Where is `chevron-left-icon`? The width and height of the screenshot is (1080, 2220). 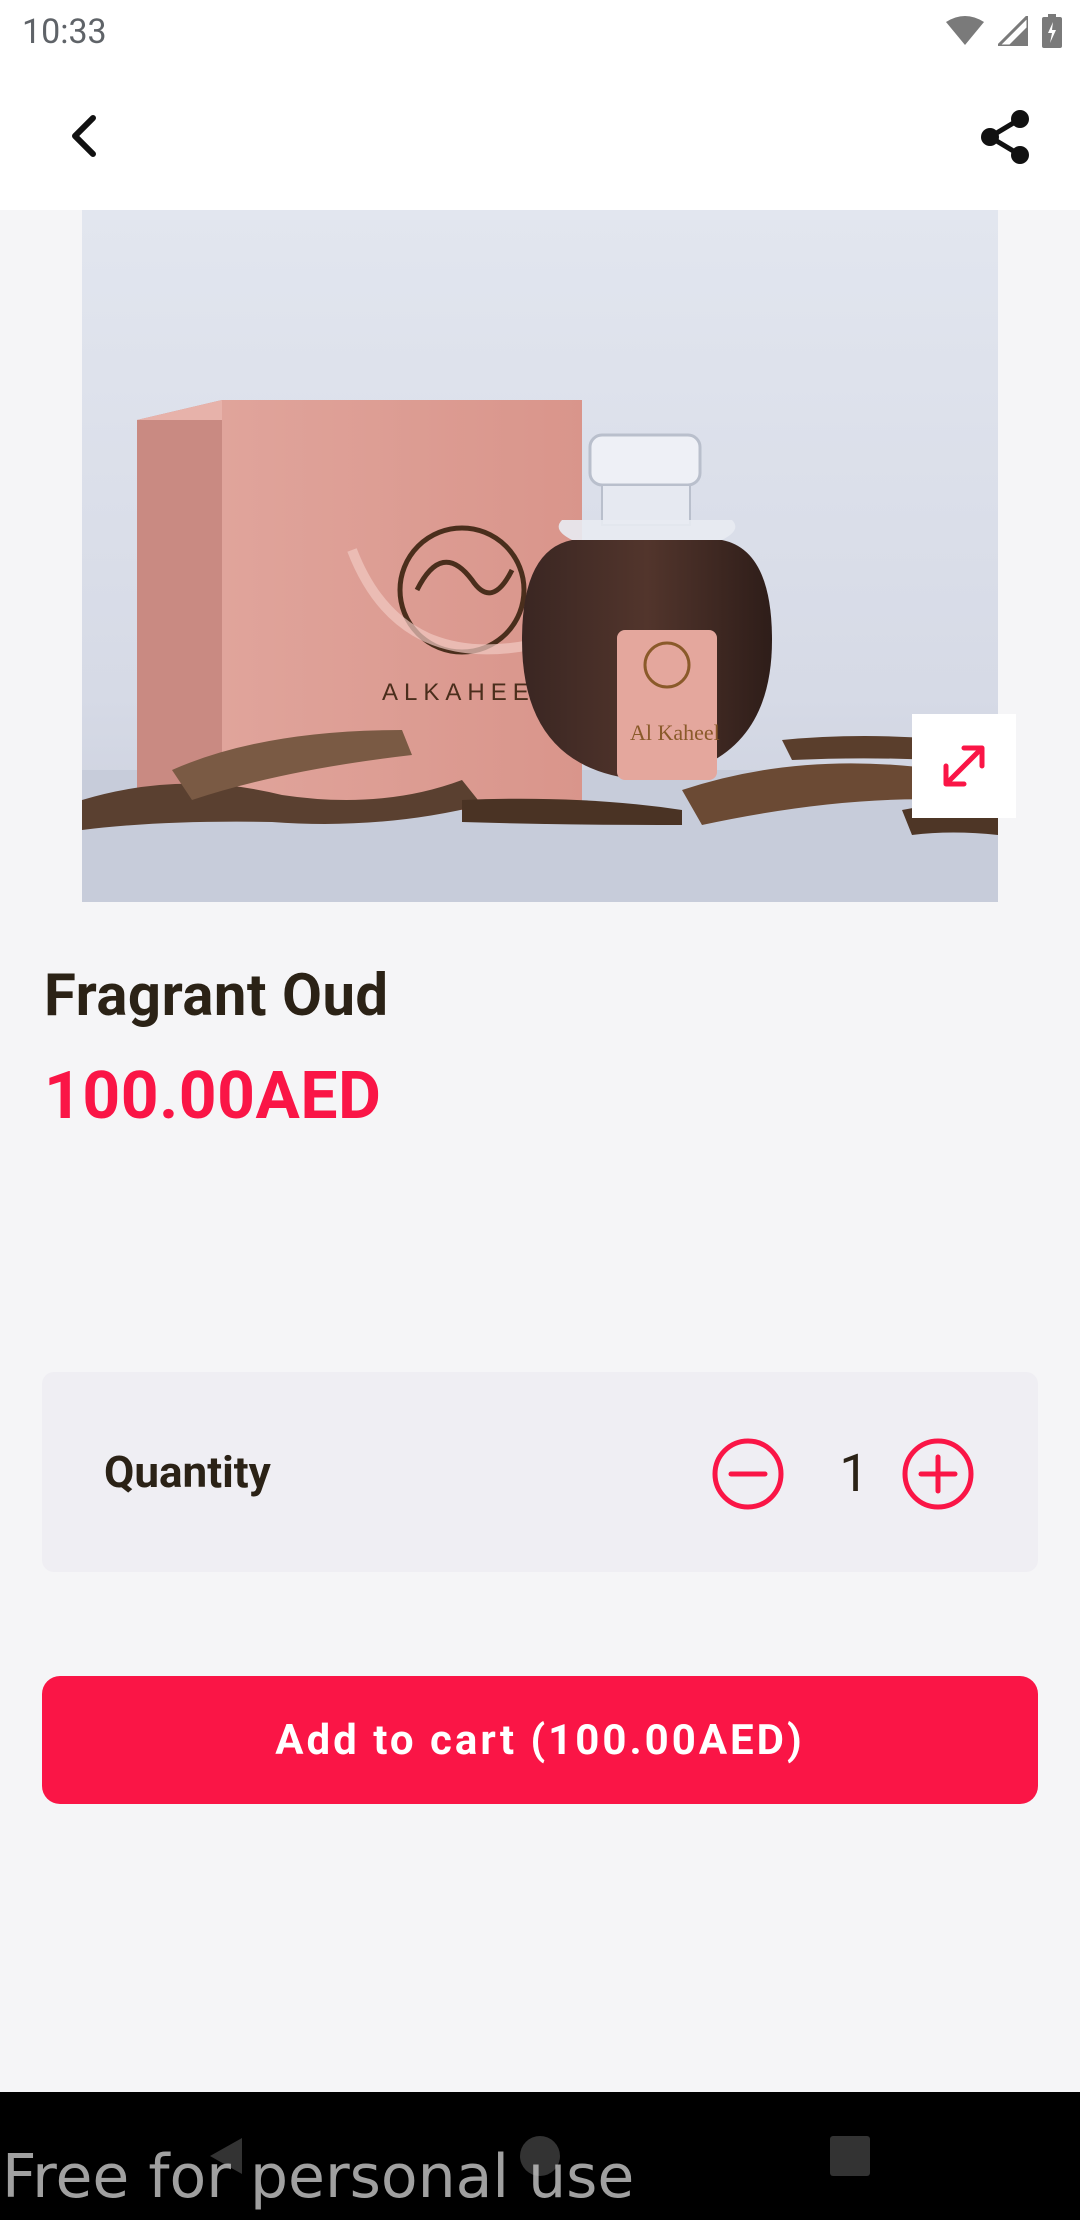
chevron-left-icon is located at coordinates (84, 136).